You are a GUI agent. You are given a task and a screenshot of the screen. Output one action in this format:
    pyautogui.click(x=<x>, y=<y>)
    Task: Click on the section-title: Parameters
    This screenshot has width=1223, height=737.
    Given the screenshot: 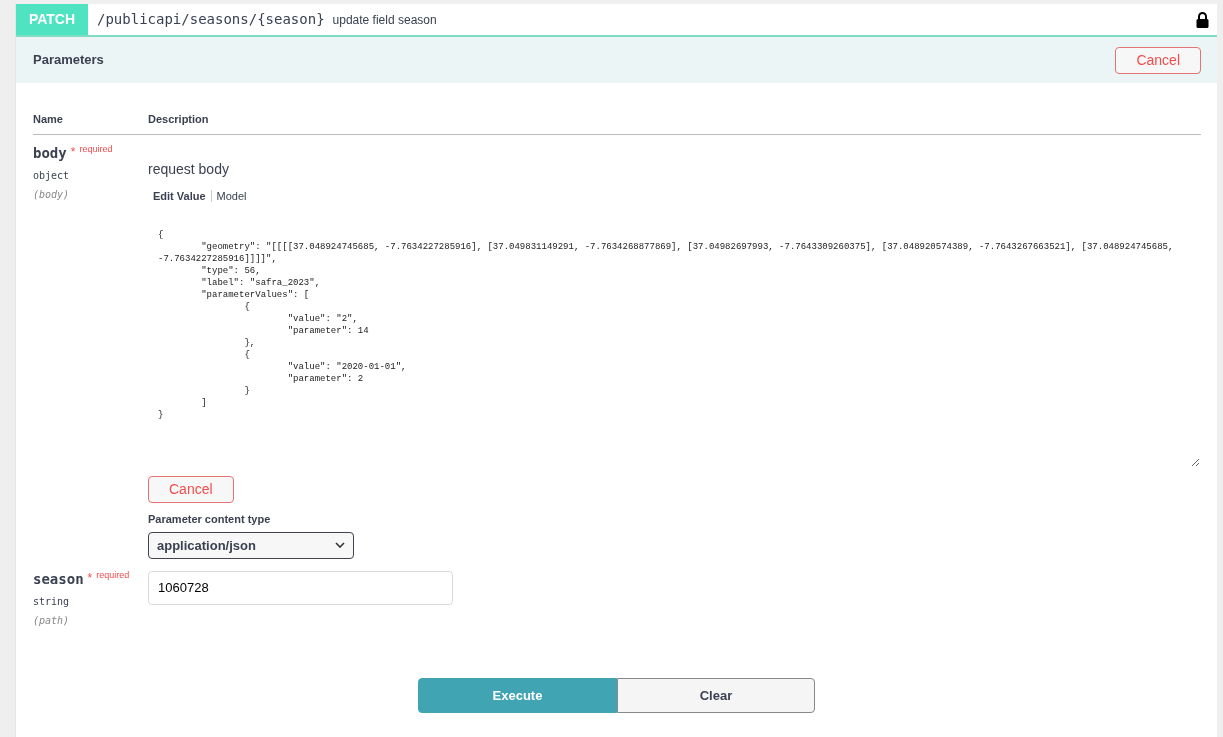 What is the action you would take?
    pyautogui.click(x=68, y=60)
    